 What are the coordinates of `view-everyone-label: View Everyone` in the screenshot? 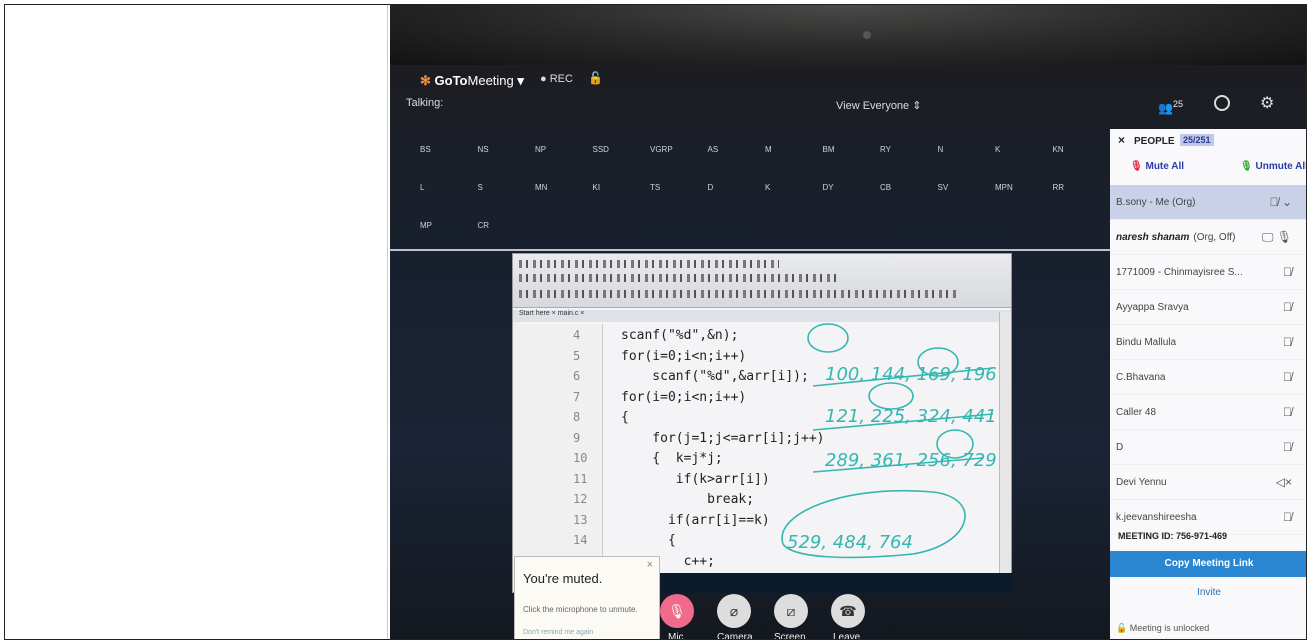 It's located at (873, 106).